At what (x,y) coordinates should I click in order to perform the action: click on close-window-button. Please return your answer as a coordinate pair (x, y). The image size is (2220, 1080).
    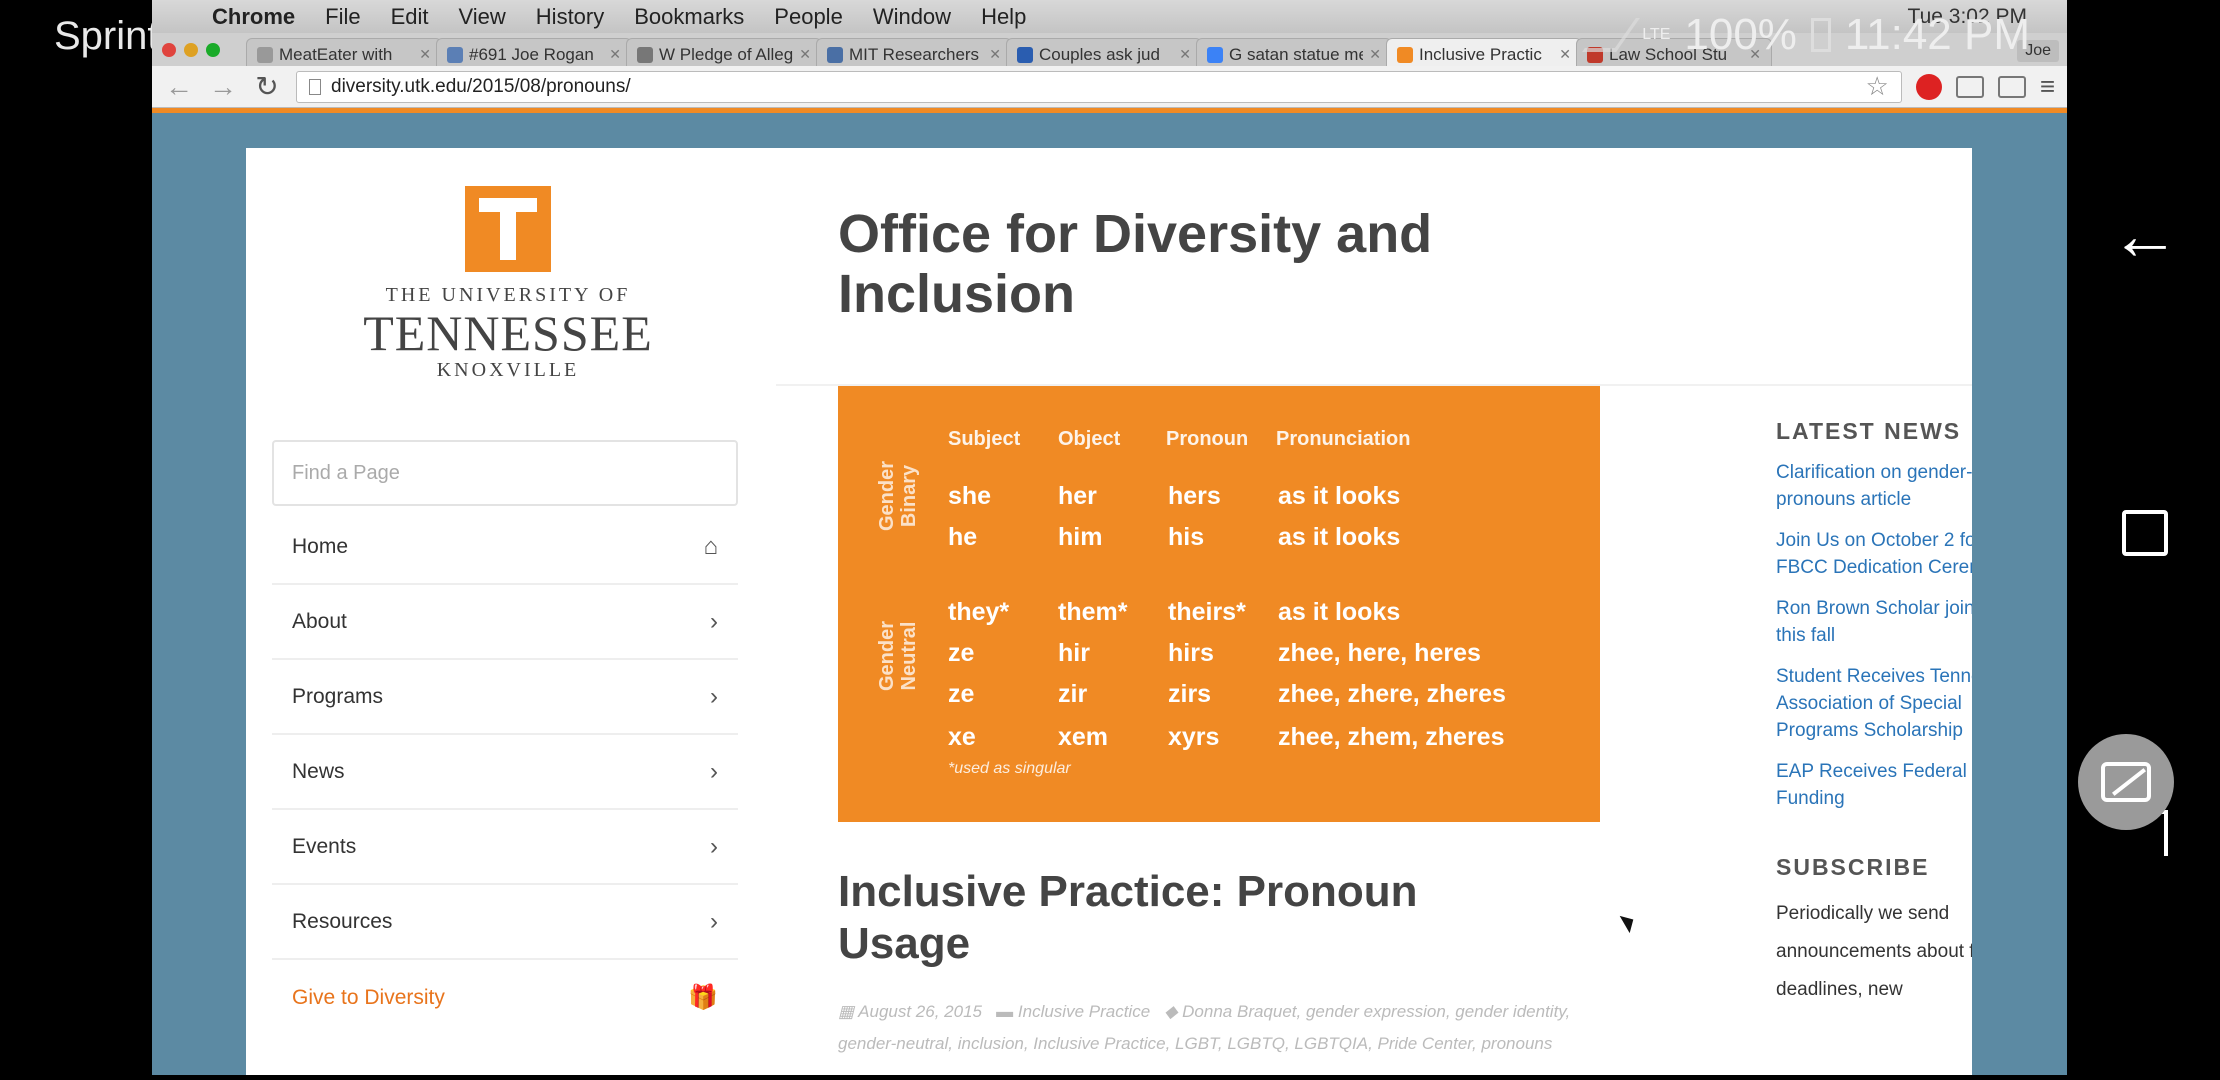
    Looking at the image, I should click on (169, 49).